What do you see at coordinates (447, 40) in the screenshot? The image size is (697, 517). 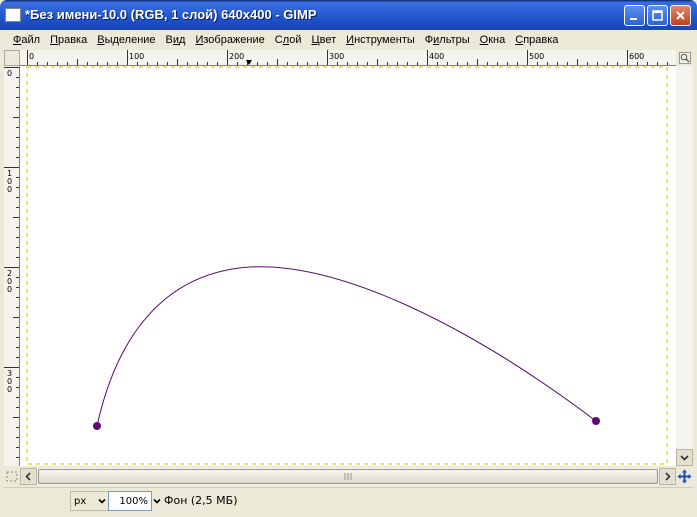 I see `menu-filters: Фильтры` at bounding box center [447, 40].